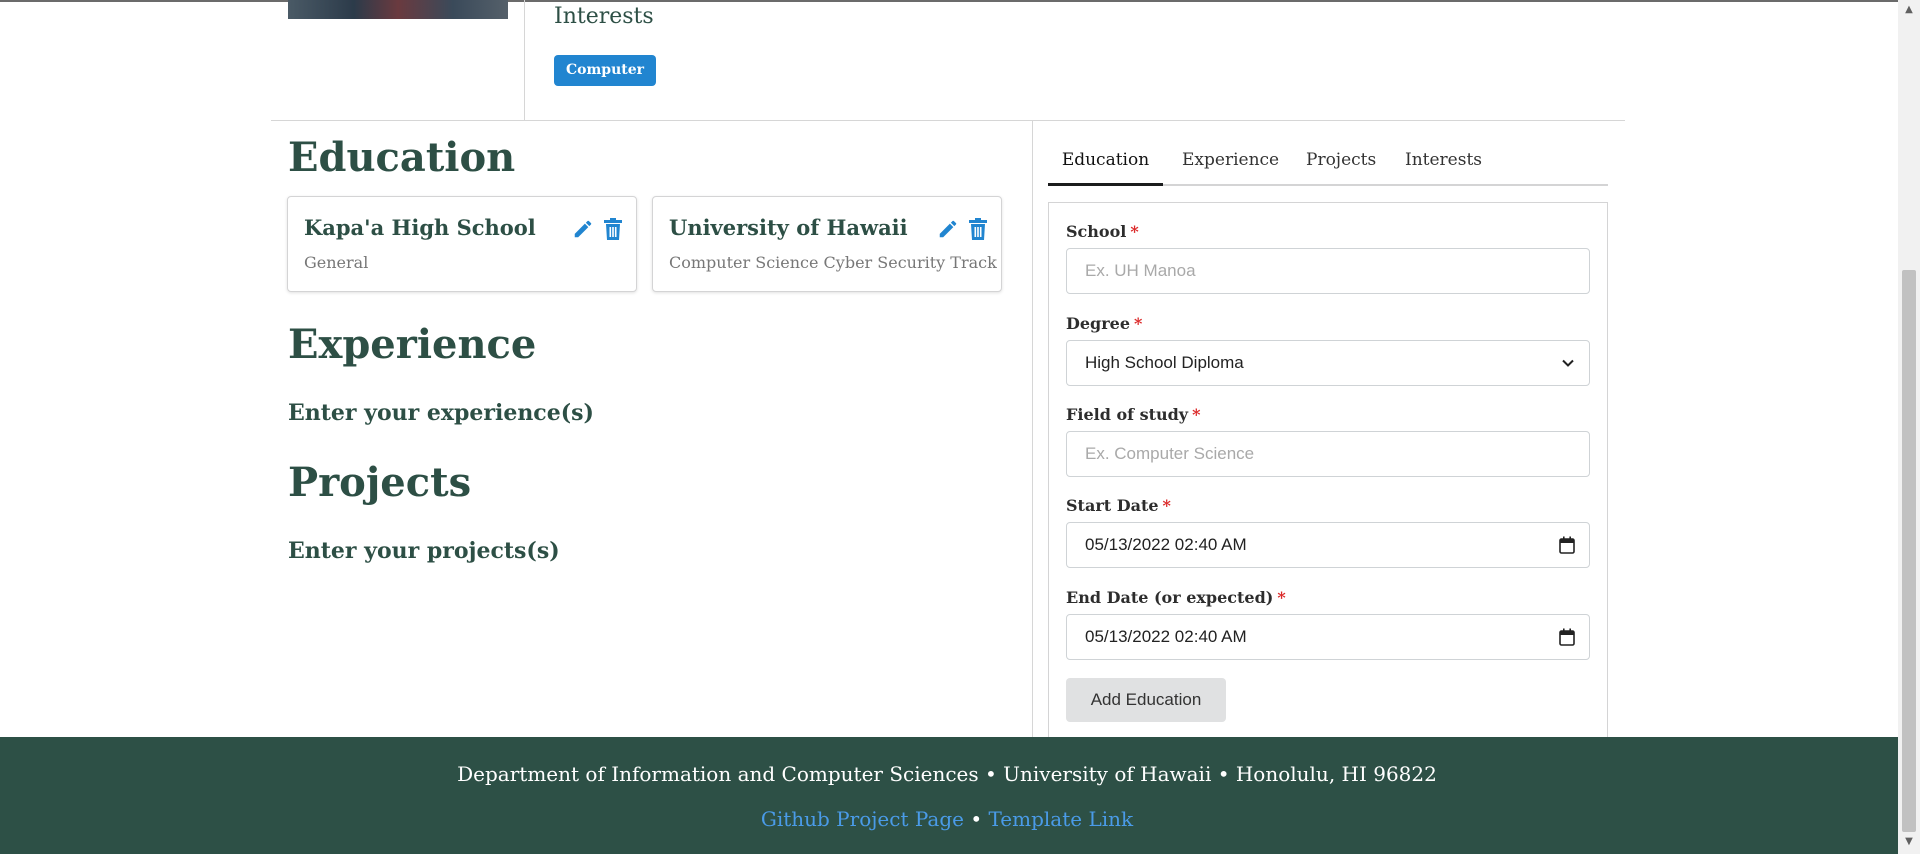 This screenshot has width=1920, height=854. Describe the element at coordinates (1443, 163) in the screenshot. I see `tab-interests: Interests` at that location.